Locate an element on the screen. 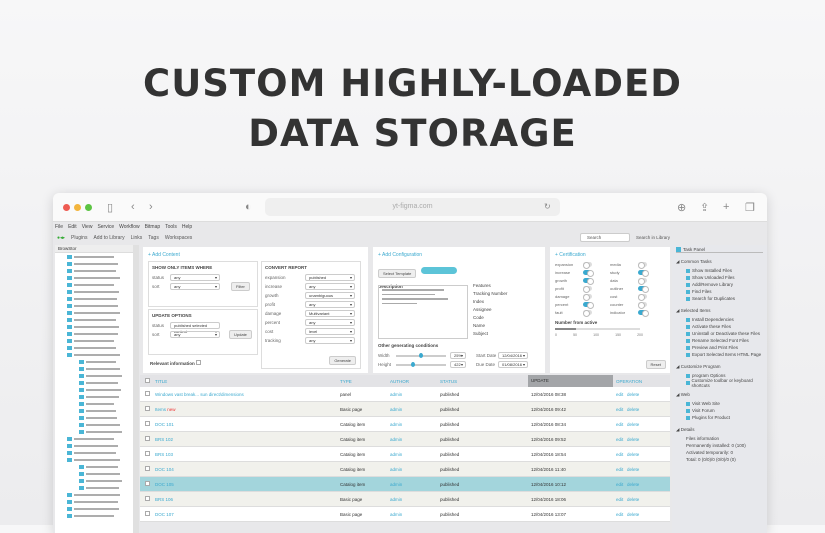 This screenshot has width=825, height=533. row-title-link: Items is located at coordinates (160, 409).